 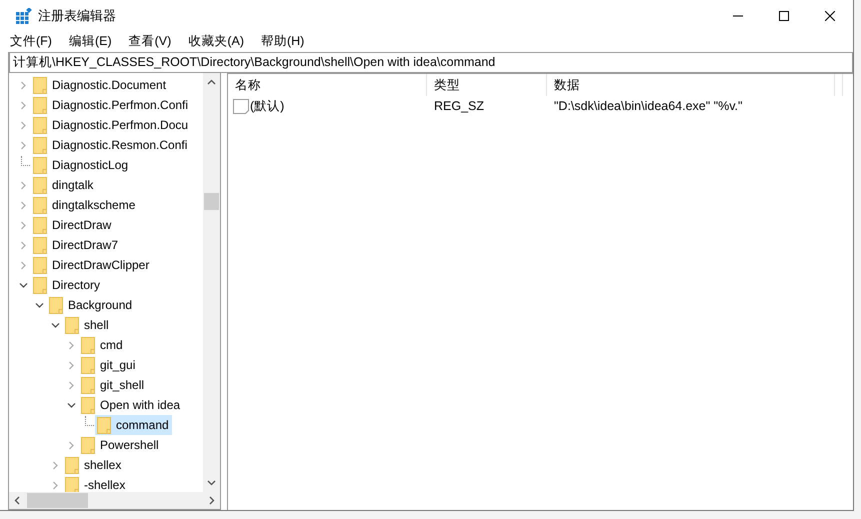 What do you see at coordinates (212, 500) in the screenshot?
I see `chevron-right-icon` at bounding box center [212, 500].